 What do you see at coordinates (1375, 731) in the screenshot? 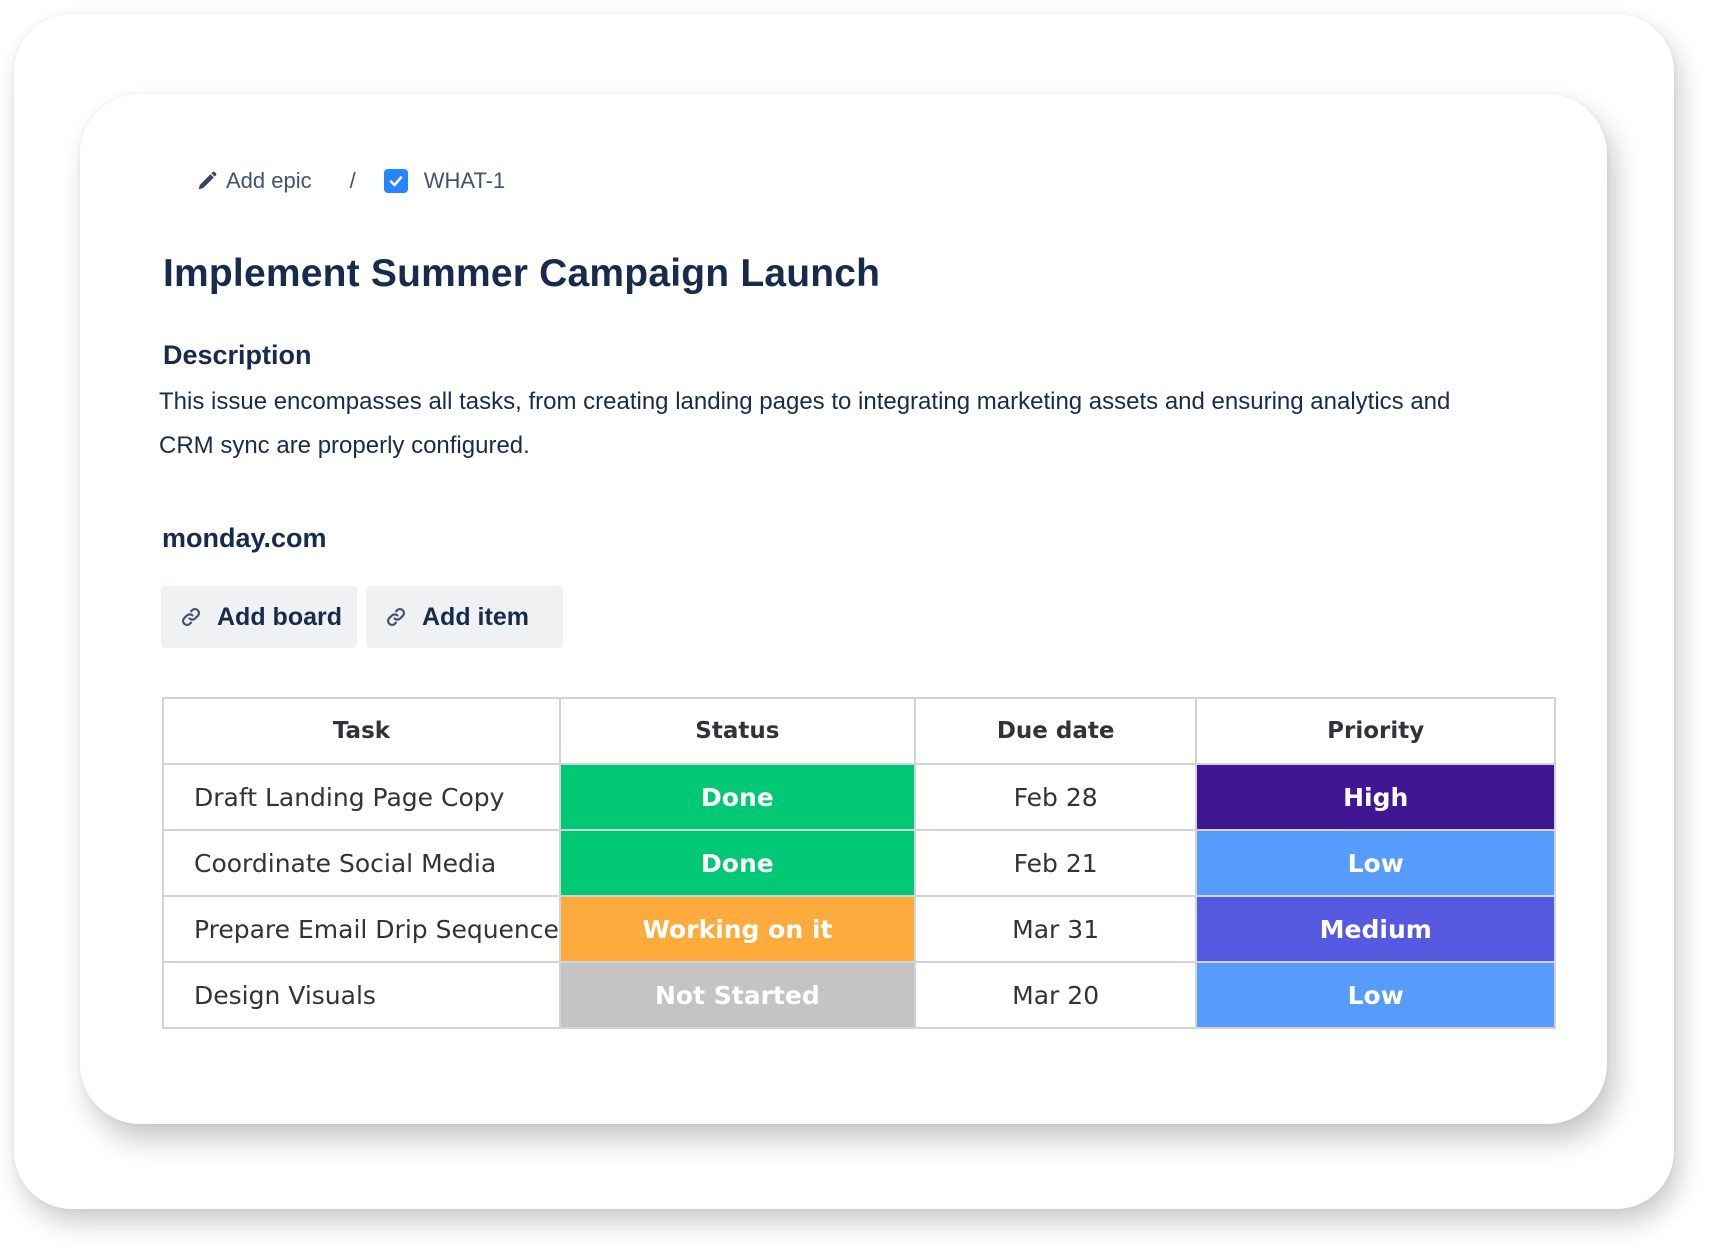
I see `column-header-priority: Priority` at bounding box center [1375, 731].